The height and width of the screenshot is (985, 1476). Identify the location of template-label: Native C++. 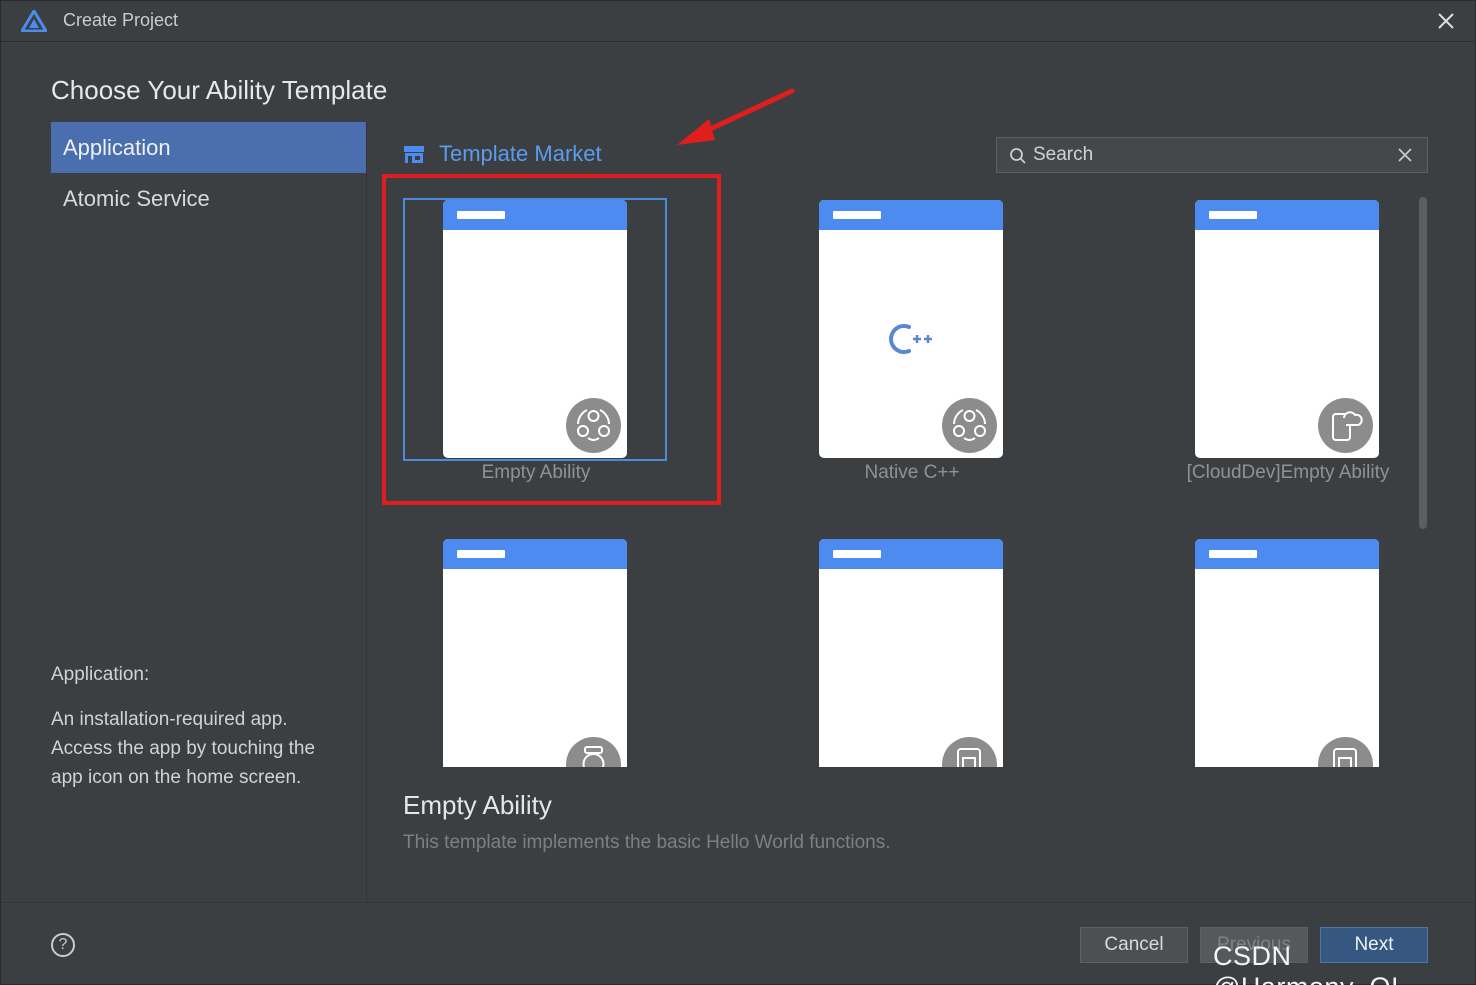
(912, 472).